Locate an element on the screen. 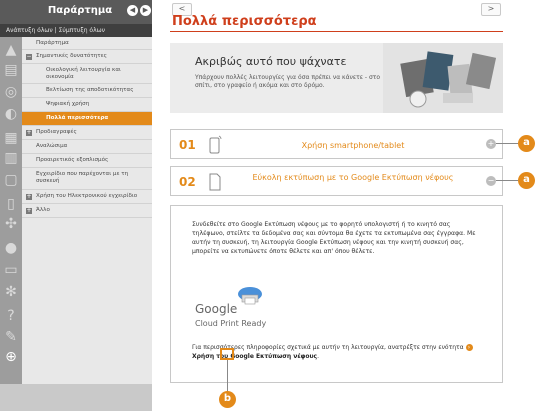 This screenshot has width=543, height=411. sidebar-item: + Άλλο is located at coordinates (87, 211).